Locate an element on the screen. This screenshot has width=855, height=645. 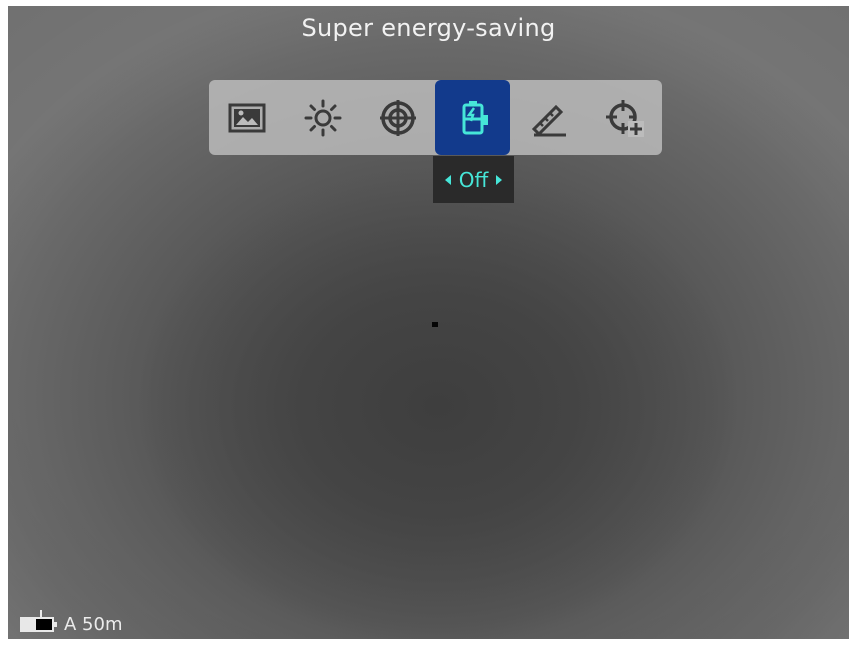
tool-reticle is located at coordinates (397, 117).